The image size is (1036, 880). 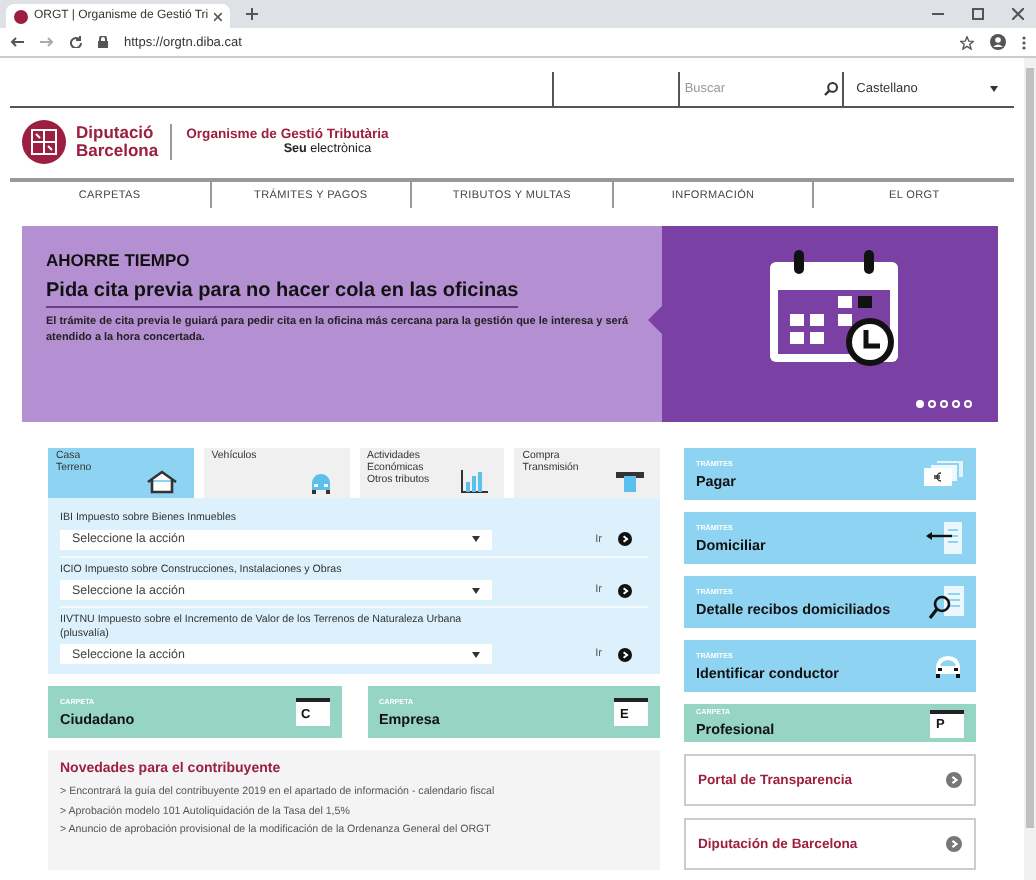 What do you see at coordinates (282, 294) in the screenshot?
I see `banner-title: Pida cita previa para no hacer cola en las oficinas` at bounding box center [282, 294].